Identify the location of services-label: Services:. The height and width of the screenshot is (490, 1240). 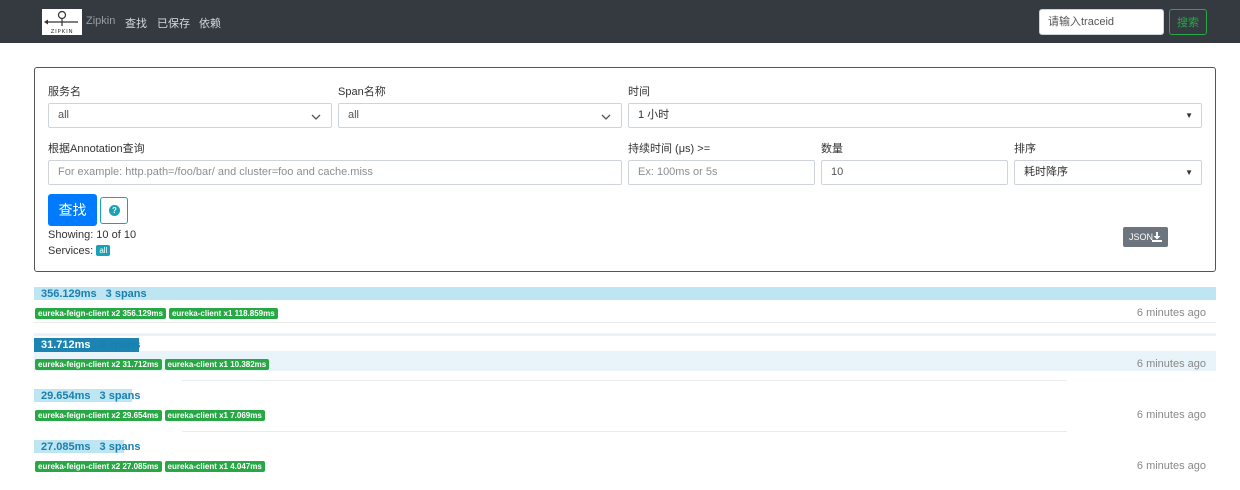
(71, 251).